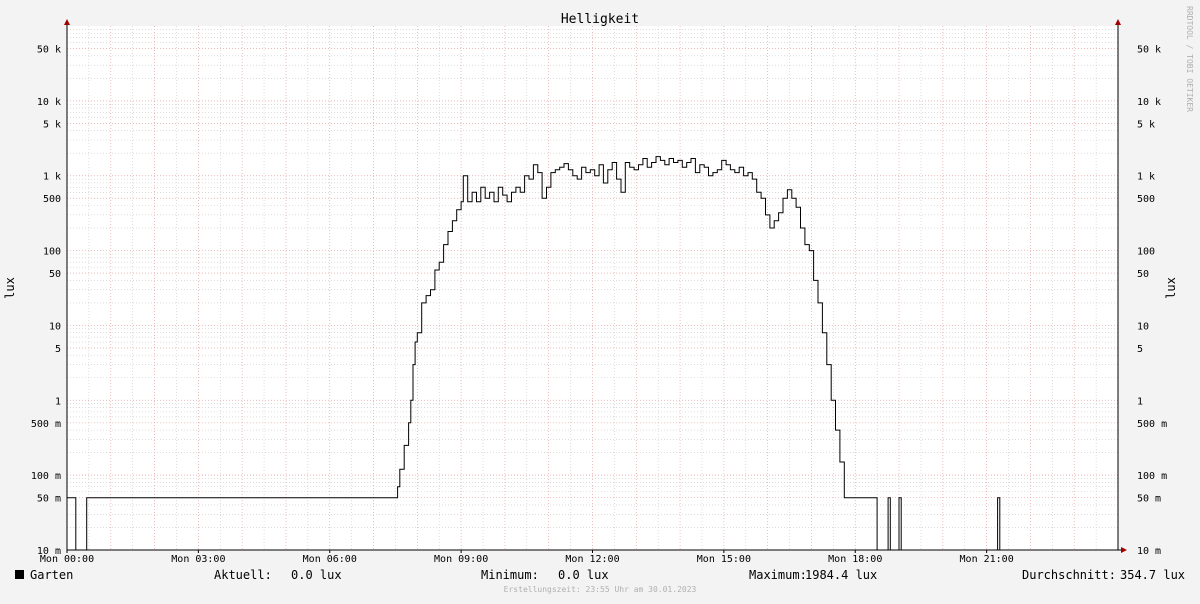  I want to click on x-tick-label: Mon 09:00, so click(461, 559).